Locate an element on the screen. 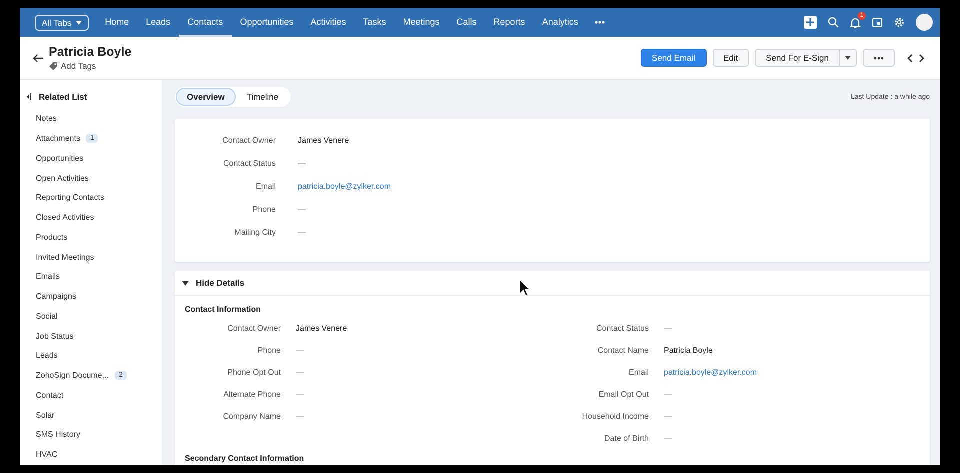 Image resolution: width=960 pixels, height=473 pixels. previous-icon is located at coordinates (910, 58).